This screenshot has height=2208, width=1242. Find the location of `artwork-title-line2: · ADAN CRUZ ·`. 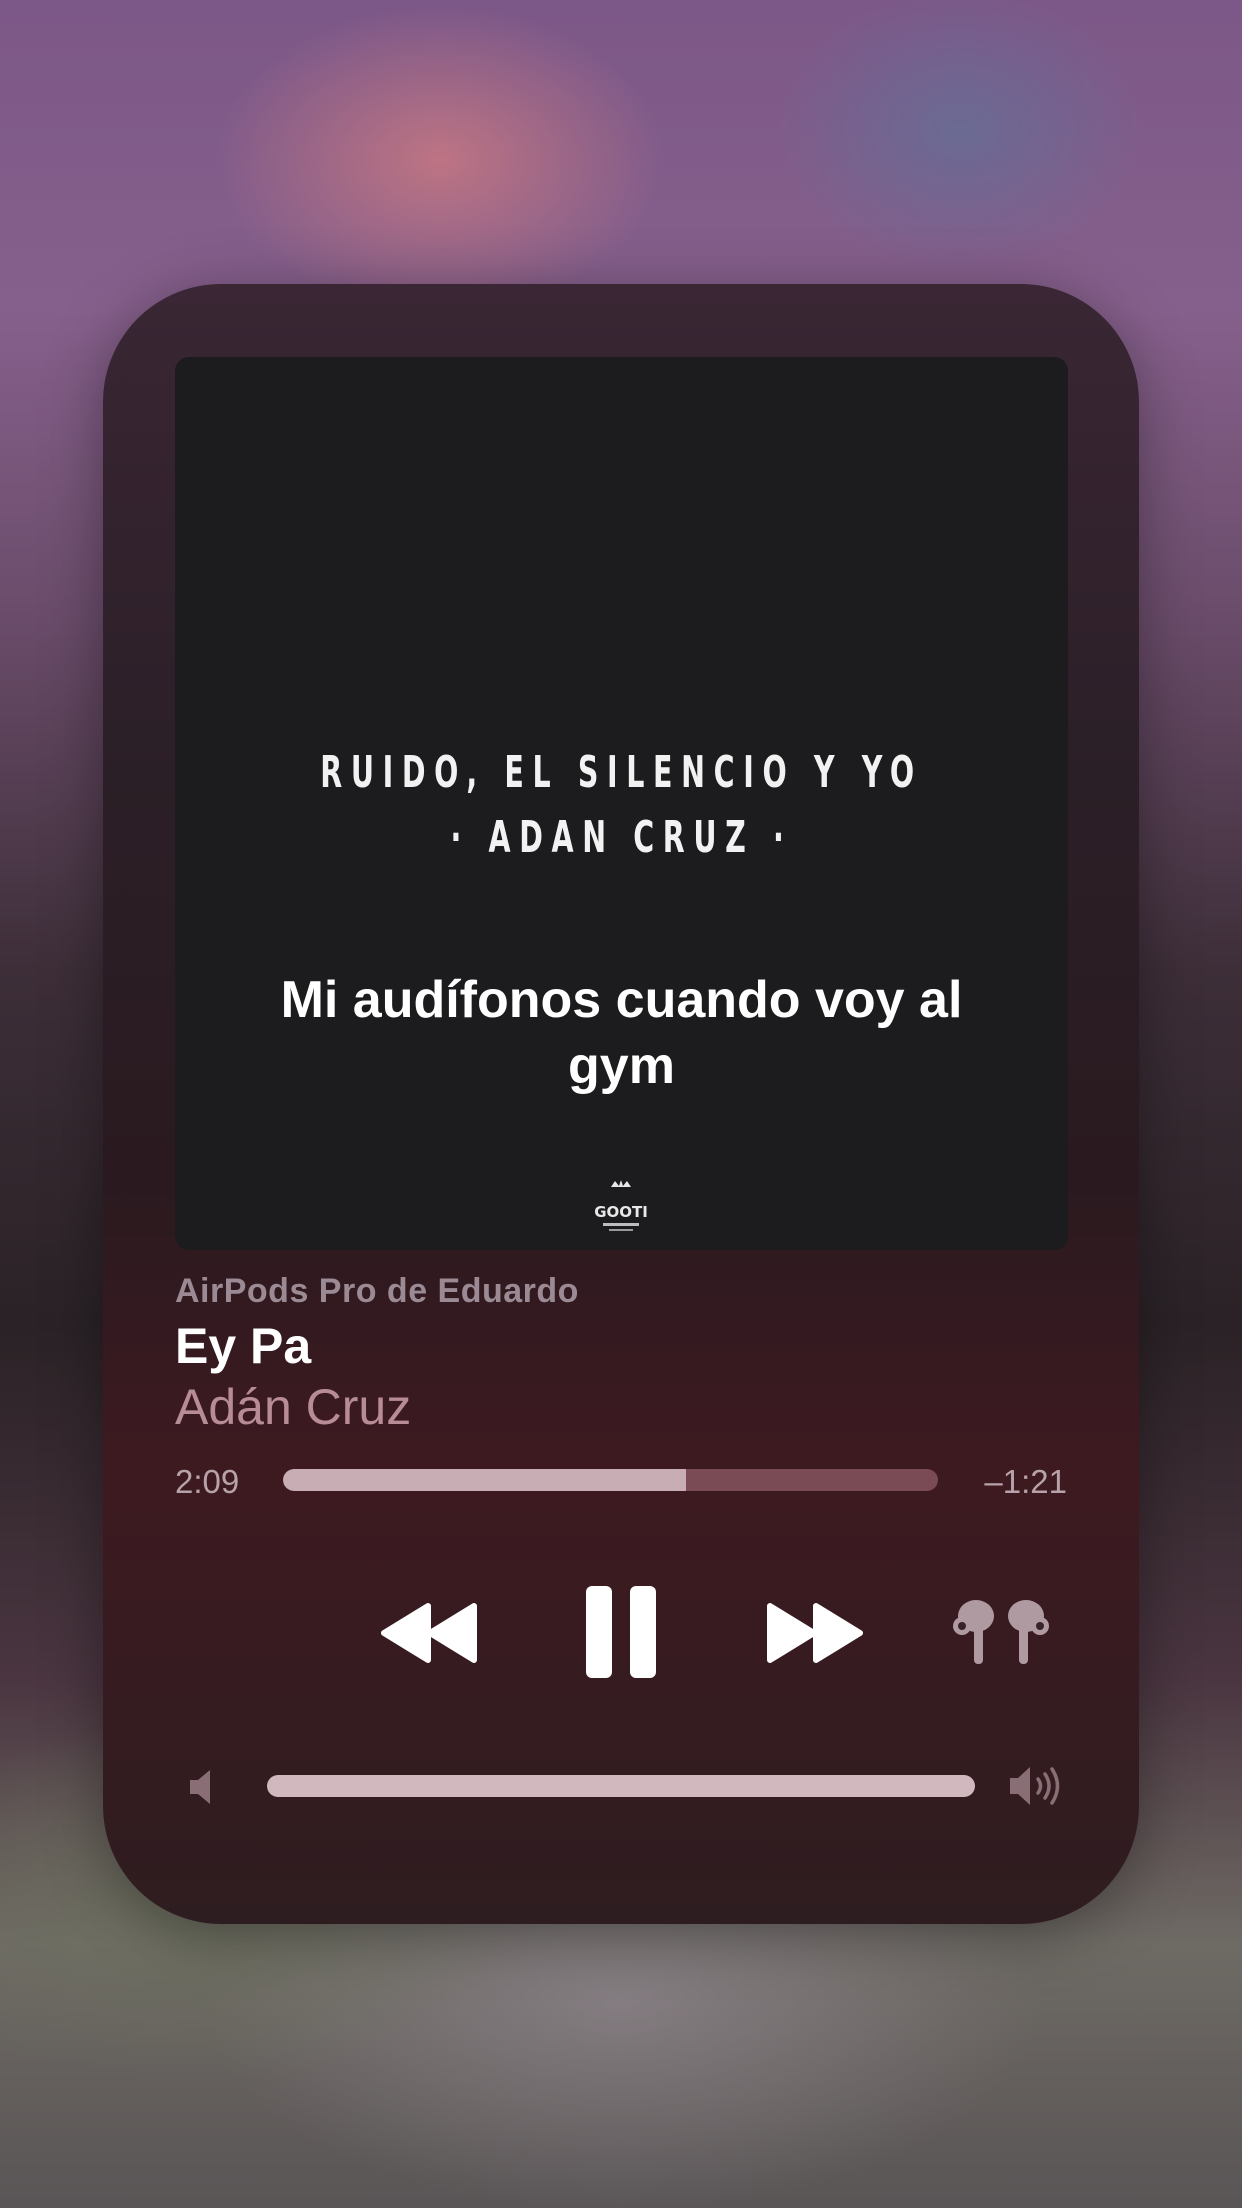

artwork-title-line2: · ADAN CRUZ · is located at coordinates (621, 837).